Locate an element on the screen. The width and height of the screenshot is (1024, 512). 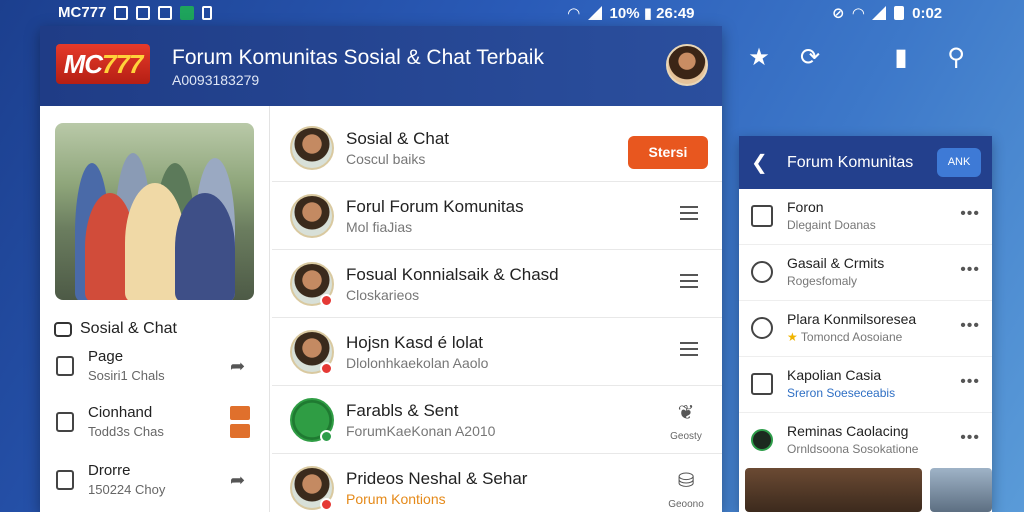
item-title: Cionhand is located at coordinates (120, 412).